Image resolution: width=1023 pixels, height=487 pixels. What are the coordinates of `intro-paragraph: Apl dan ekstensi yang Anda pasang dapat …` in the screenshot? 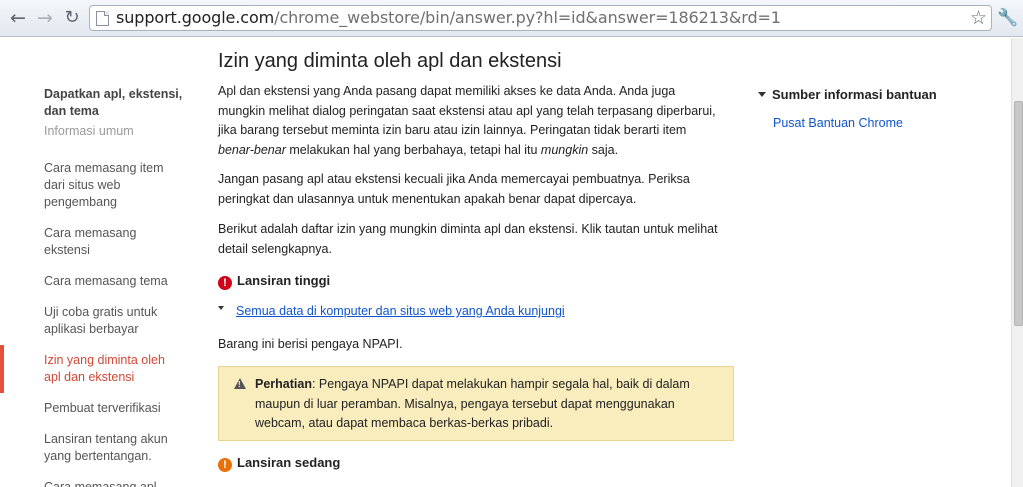 It's located at (468, 121).